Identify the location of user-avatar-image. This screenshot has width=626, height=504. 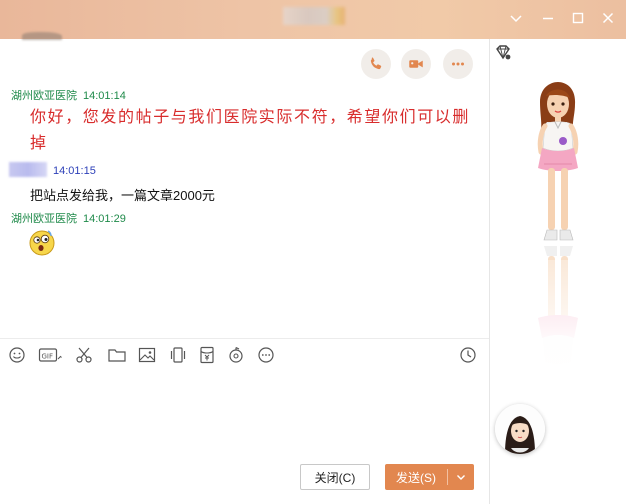
(520, 429).